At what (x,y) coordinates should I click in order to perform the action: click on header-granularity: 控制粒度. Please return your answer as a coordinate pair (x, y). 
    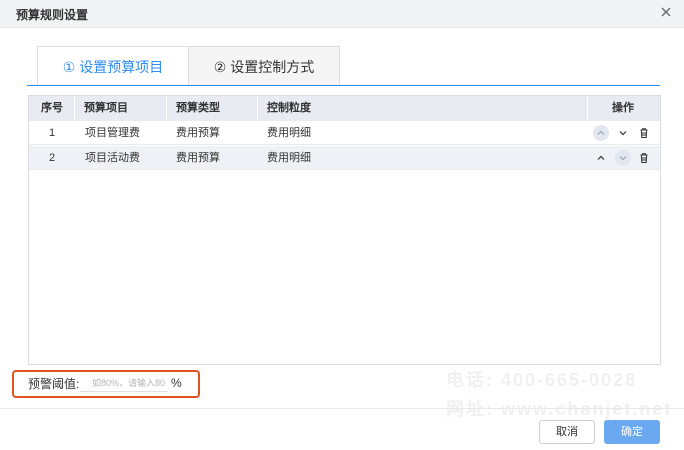
    Looking at the image, I should click on (289, 108).